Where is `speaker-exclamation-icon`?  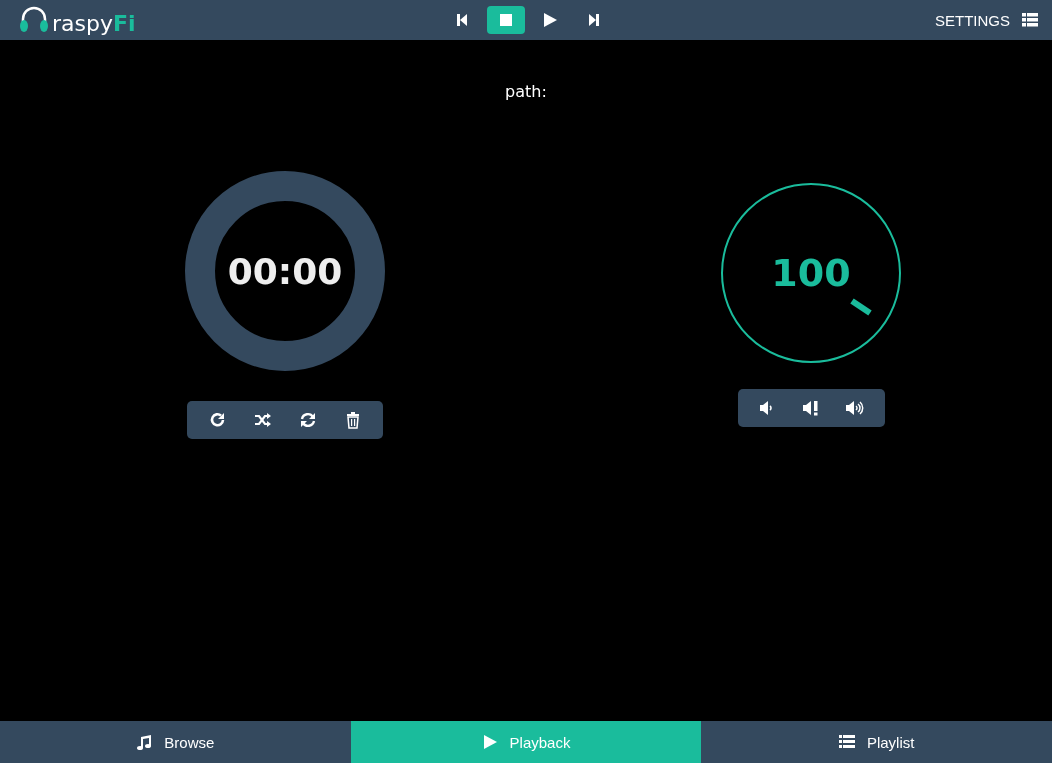
speaker-exclamation-icon is located at coordinates (811, 408).